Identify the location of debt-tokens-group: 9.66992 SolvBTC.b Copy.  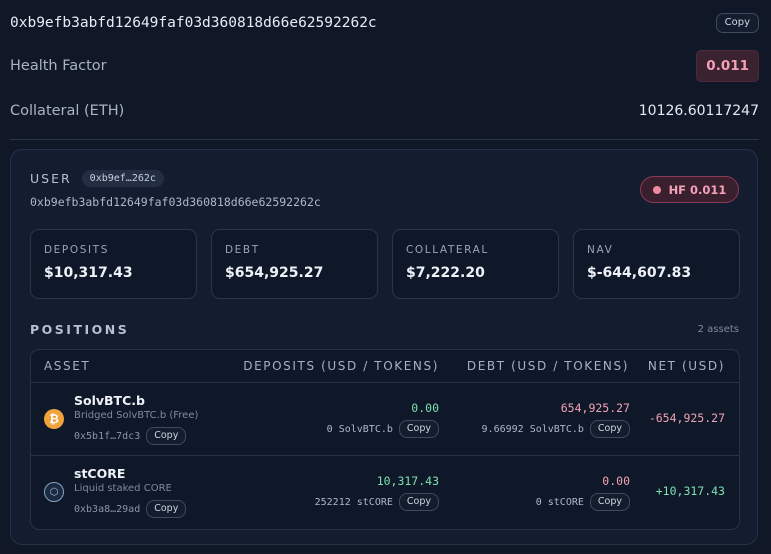
(556, 429).